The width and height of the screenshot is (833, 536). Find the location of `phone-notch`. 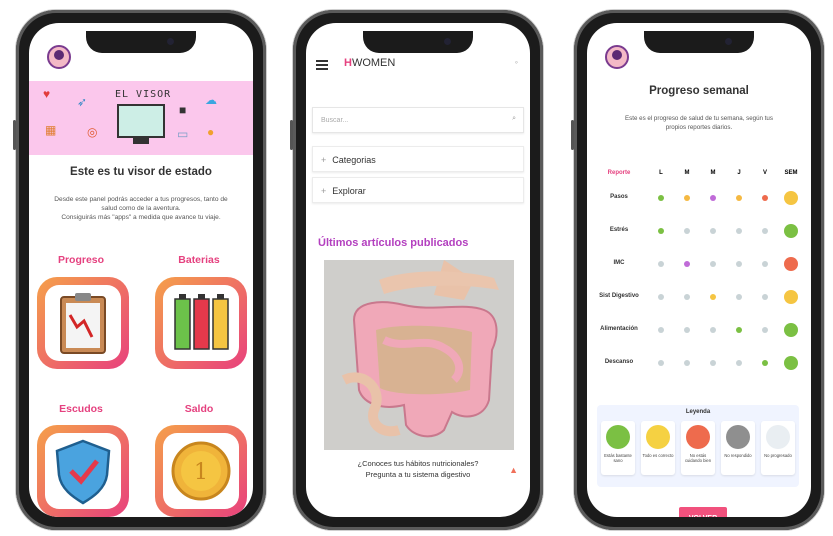

phone-notch is located at coordinates (699, 42).